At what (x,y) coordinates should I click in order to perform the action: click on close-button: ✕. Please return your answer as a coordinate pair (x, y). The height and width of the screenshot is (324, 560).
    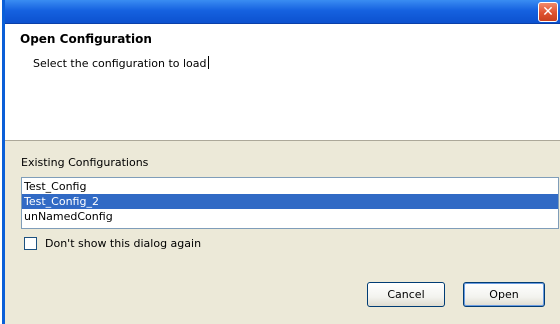
    Looking at the image, I should click on (548, 12).